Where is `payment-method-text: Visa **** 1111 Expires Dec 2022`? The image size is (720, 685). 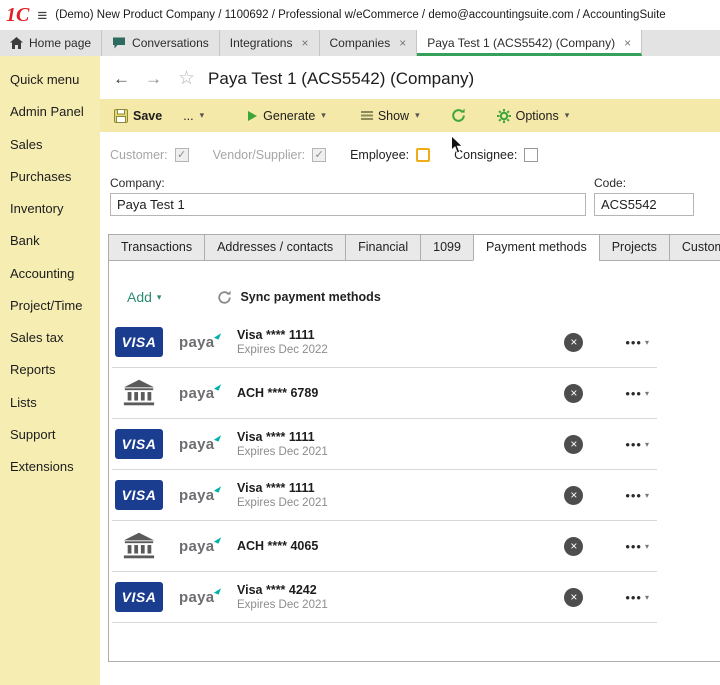 payment-method-text: Visa **** 1111 Expires Dec 2022 is located at coordinates (282, 342).